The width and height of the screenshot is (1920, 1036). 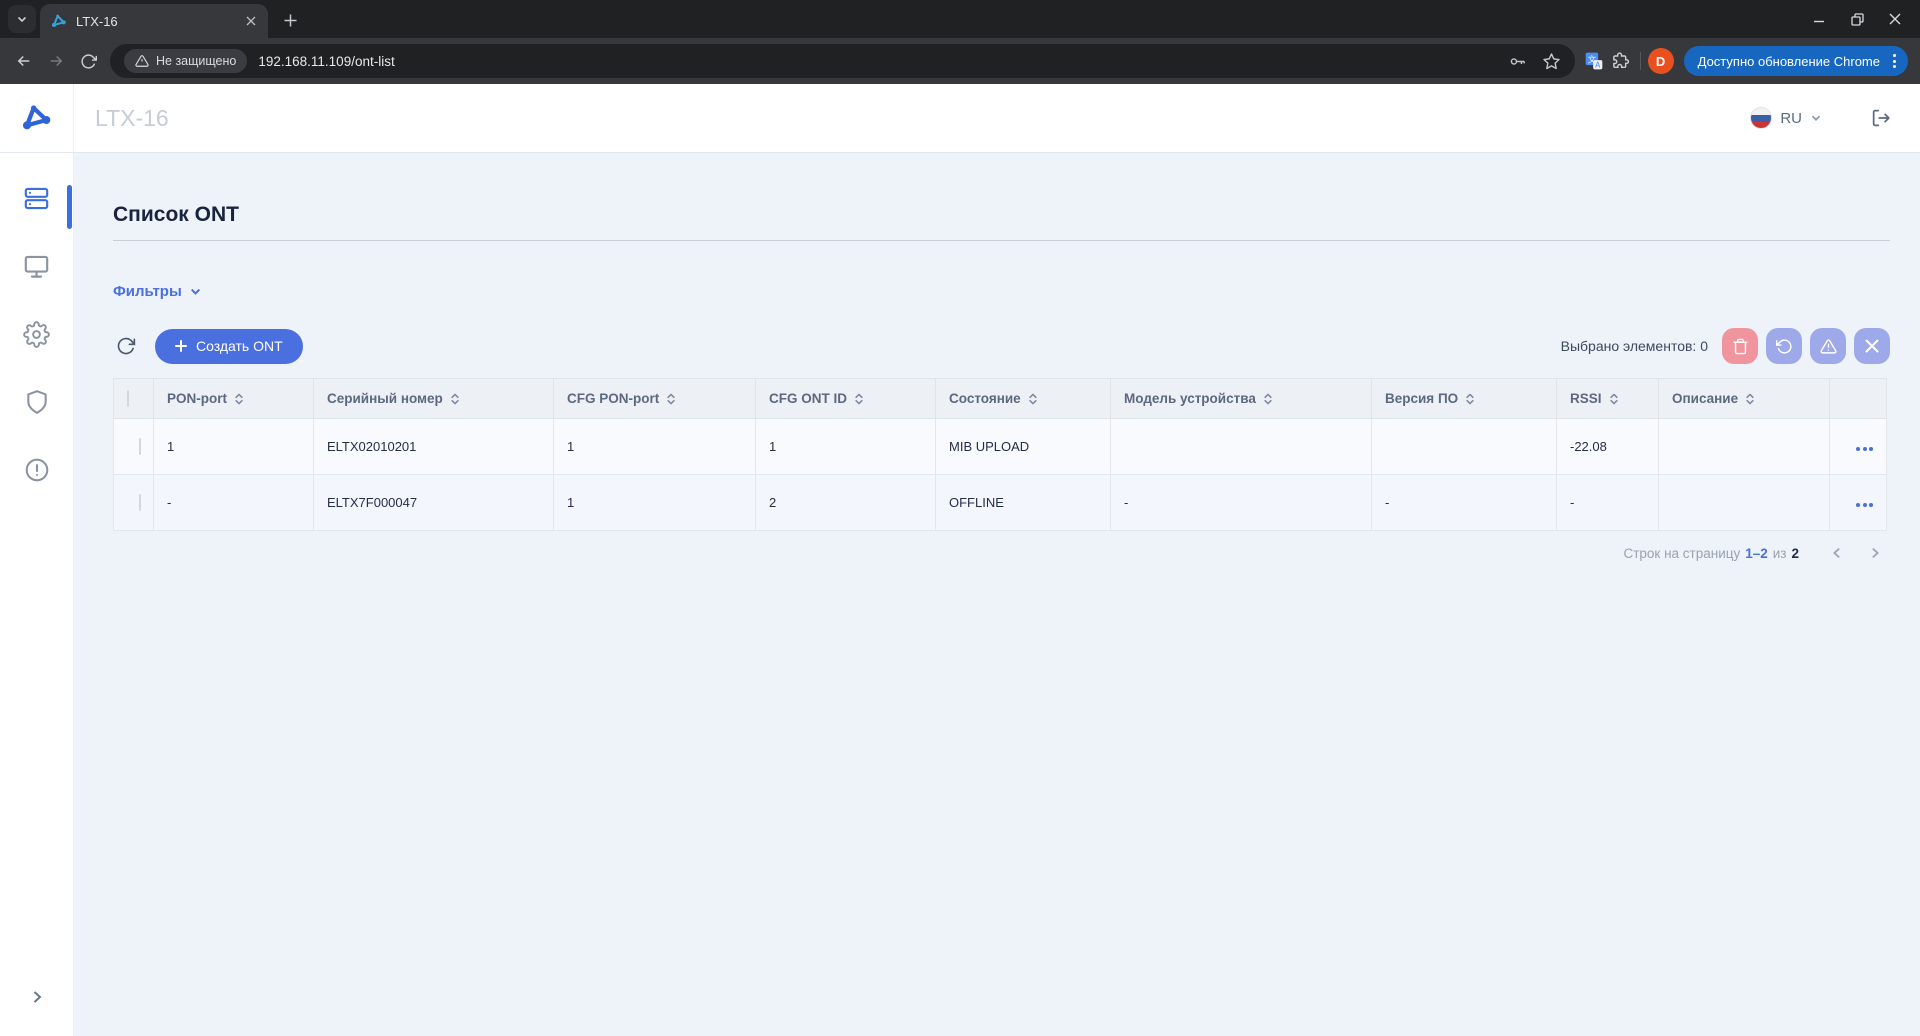 I want to click on next-page-button, so click(x=1875, y=553).